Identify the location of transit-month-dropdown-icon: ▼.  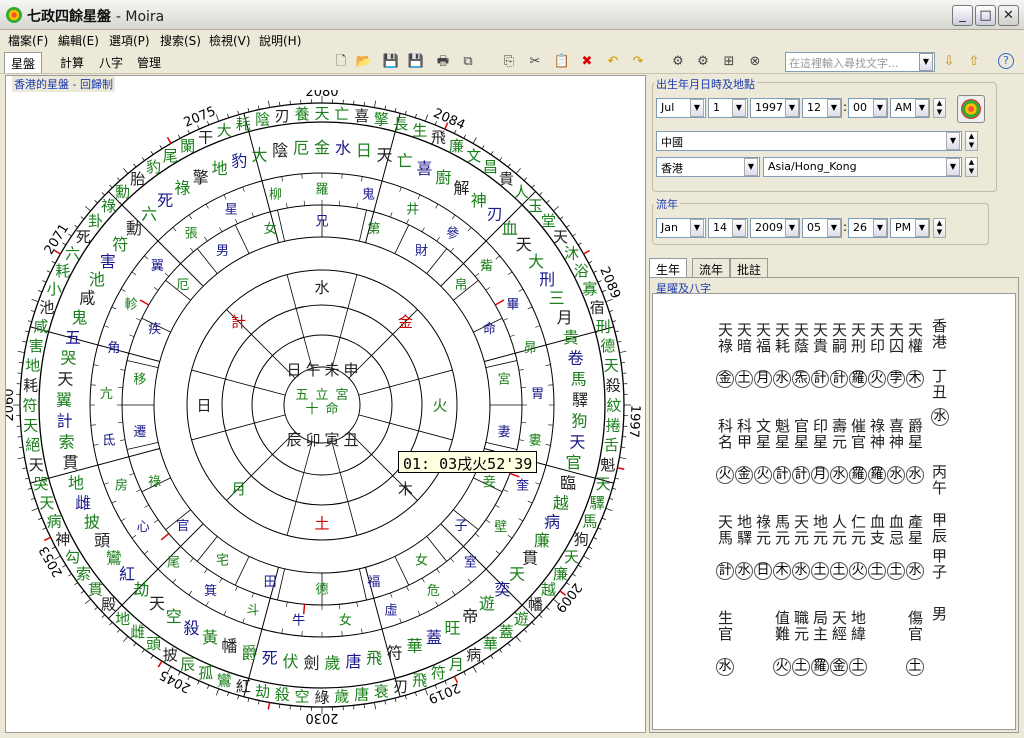
(697, 228).